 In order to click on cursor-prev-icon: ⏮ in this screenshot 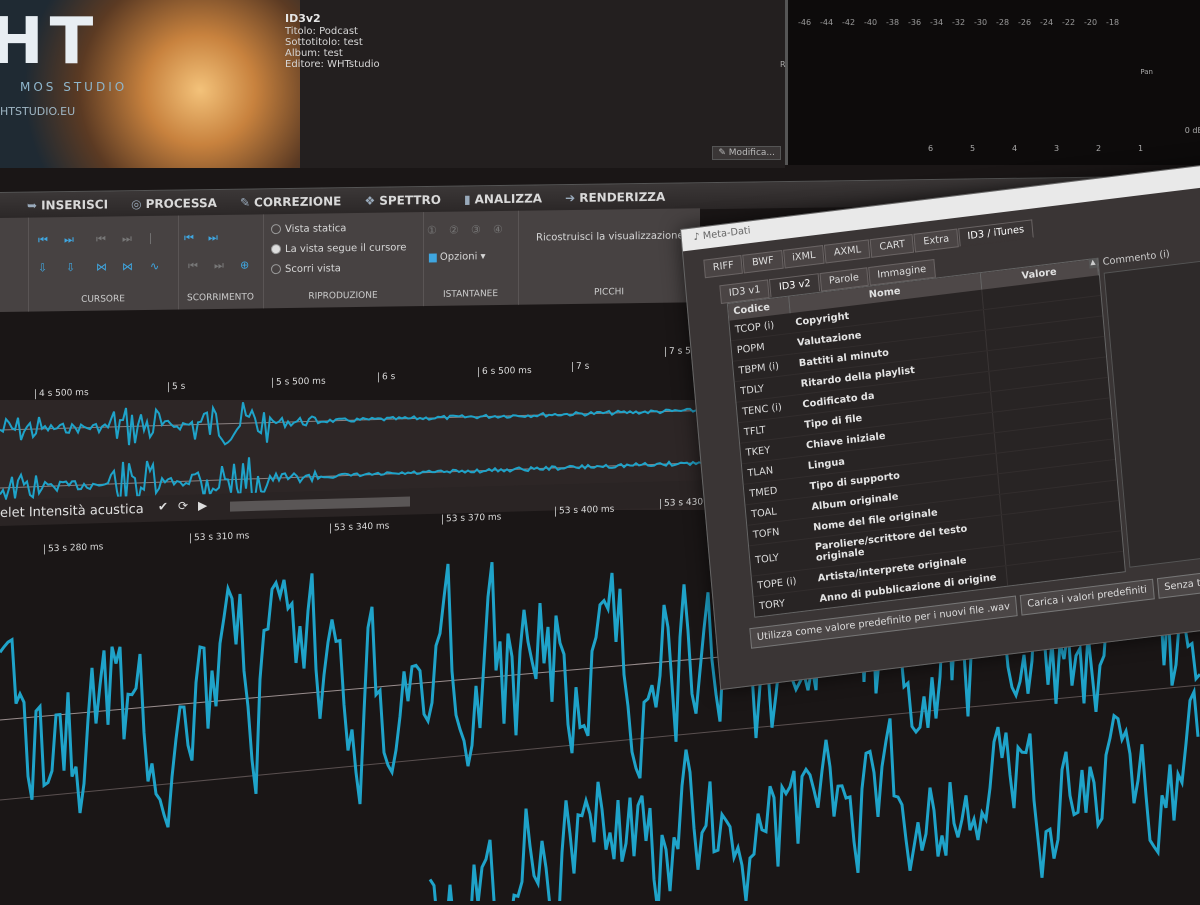, I will do `click(101, 240)`.